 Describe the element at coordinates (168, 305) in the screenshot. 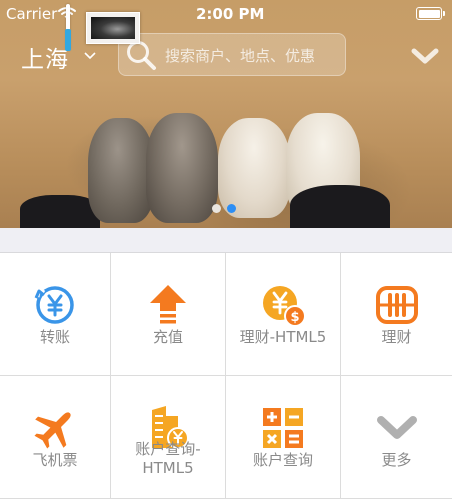

I see `recharge-upload-icon` at that location.